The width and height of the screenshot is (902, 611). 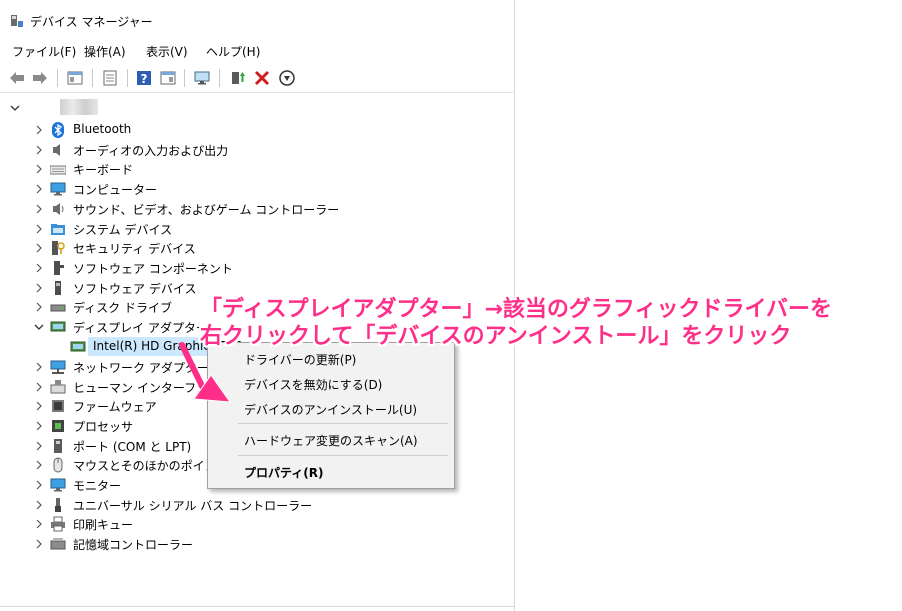 What do you see at coordinates (122, 308) in the screenshot?
I see `tree-item-label: ディスク ドライブ` at bounding box center [122, 308].